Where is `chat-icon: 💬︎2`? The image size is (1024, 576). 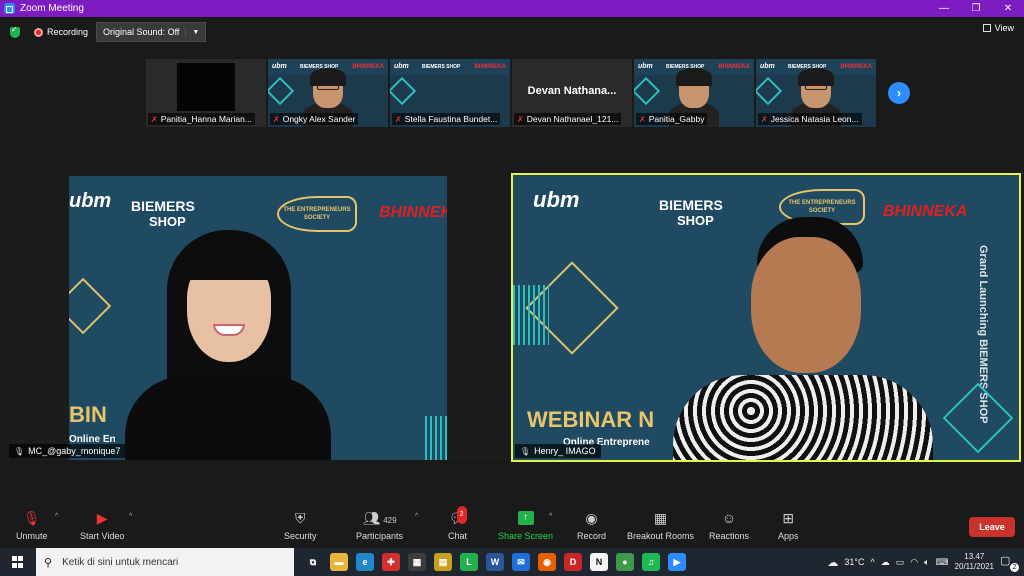
chat-icon: 💬︎2 is located at coordinates (458, 516).